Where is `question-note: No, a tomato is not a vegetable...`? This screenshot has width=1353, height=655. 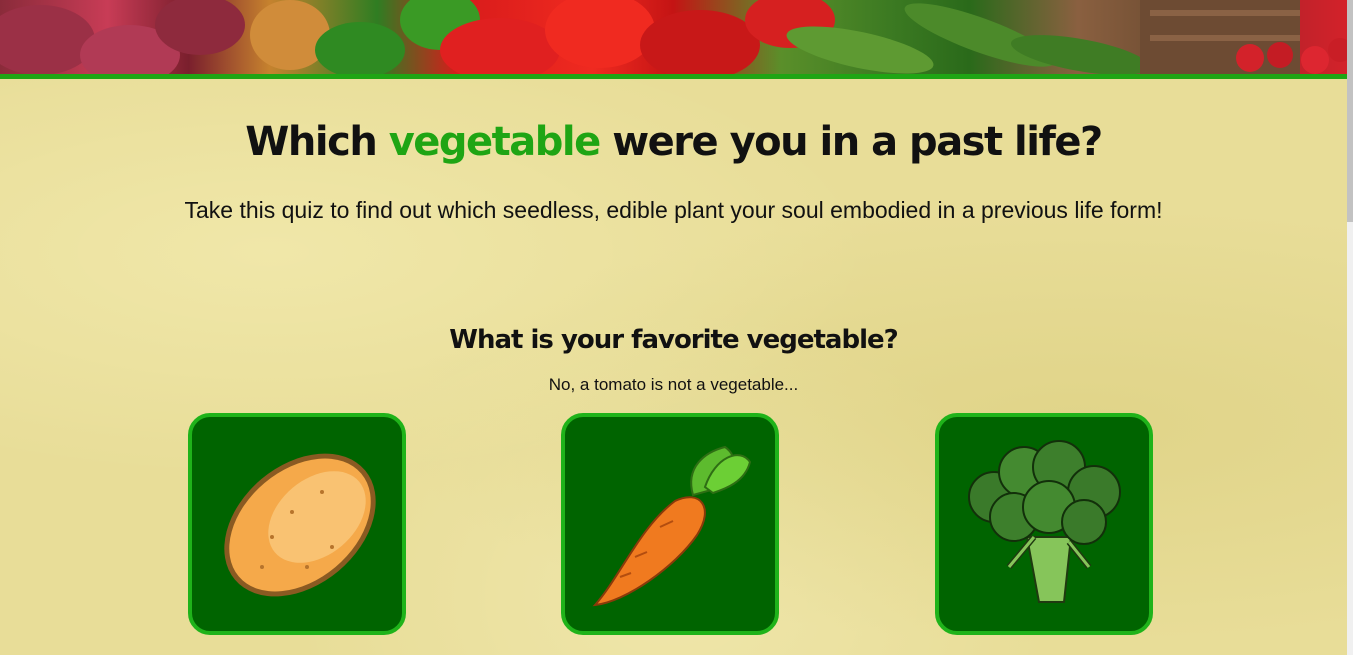
question-note: No, a tomato is not a vegetable... is located at coordinates (673, 384).